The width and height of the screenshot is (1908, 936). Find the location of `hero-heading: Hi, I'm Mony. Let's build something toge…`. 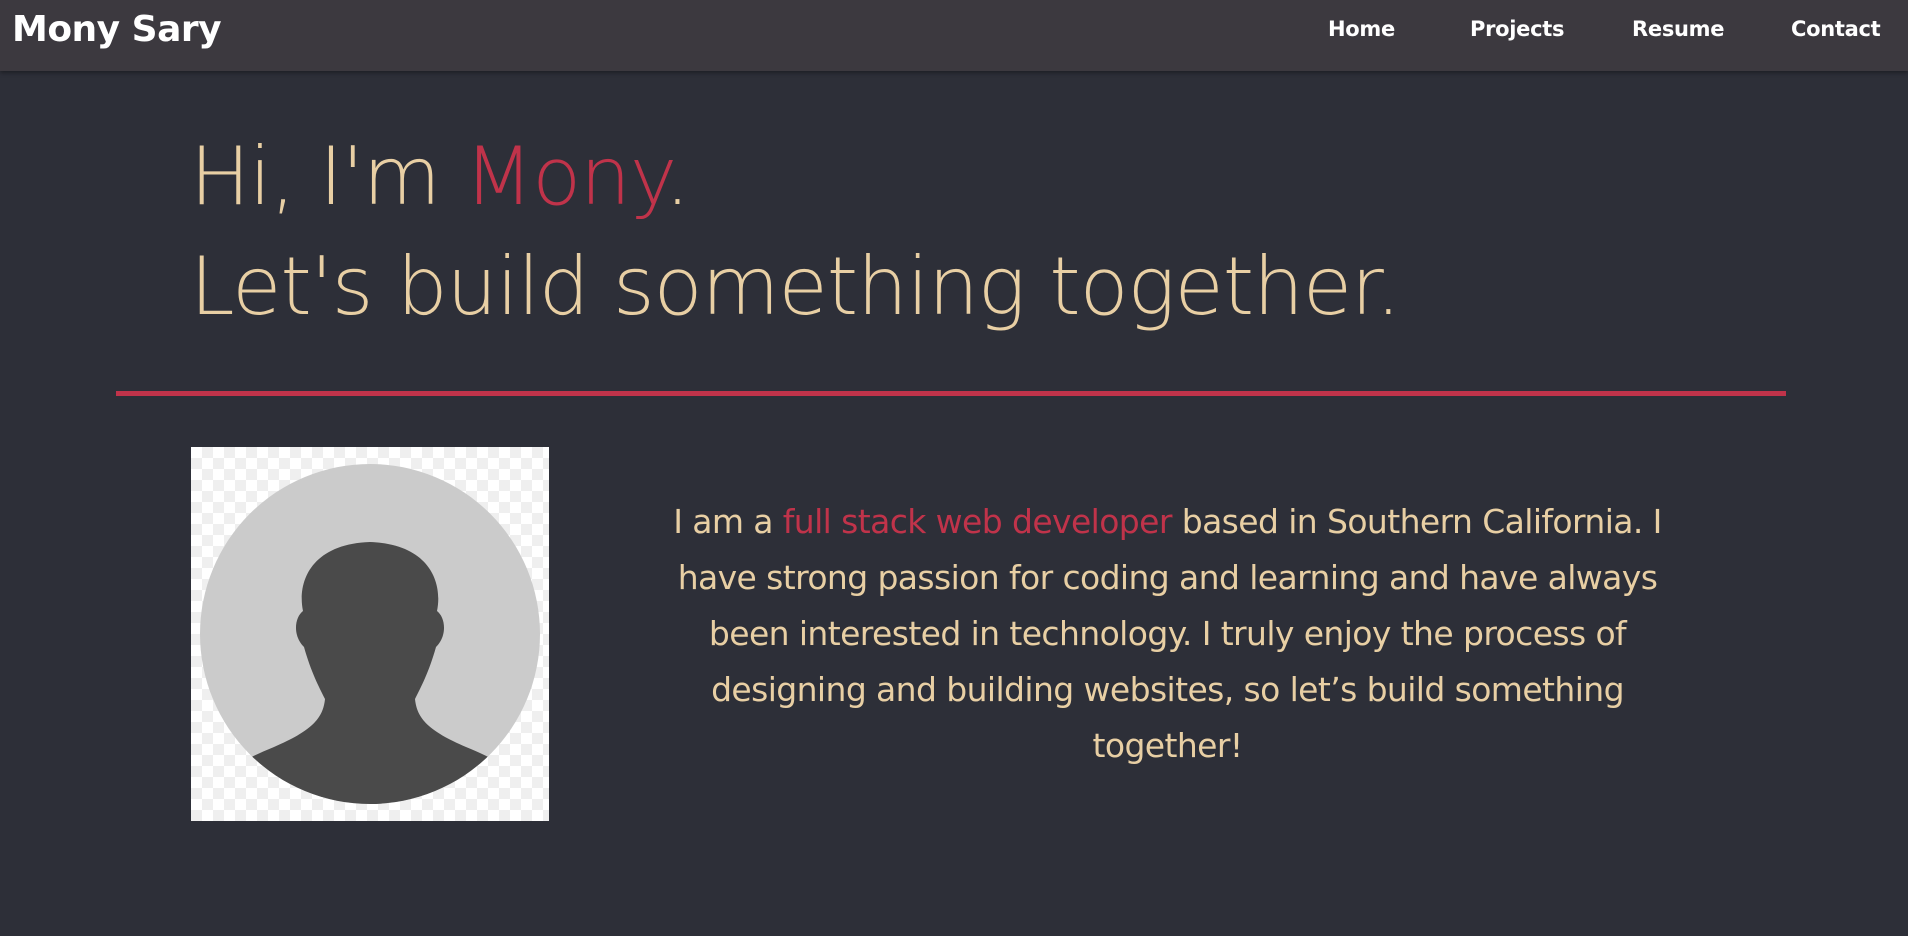

hero-heading: Hi, I'm Mony. Let's build something toge… is located at coordinates (795, 232).